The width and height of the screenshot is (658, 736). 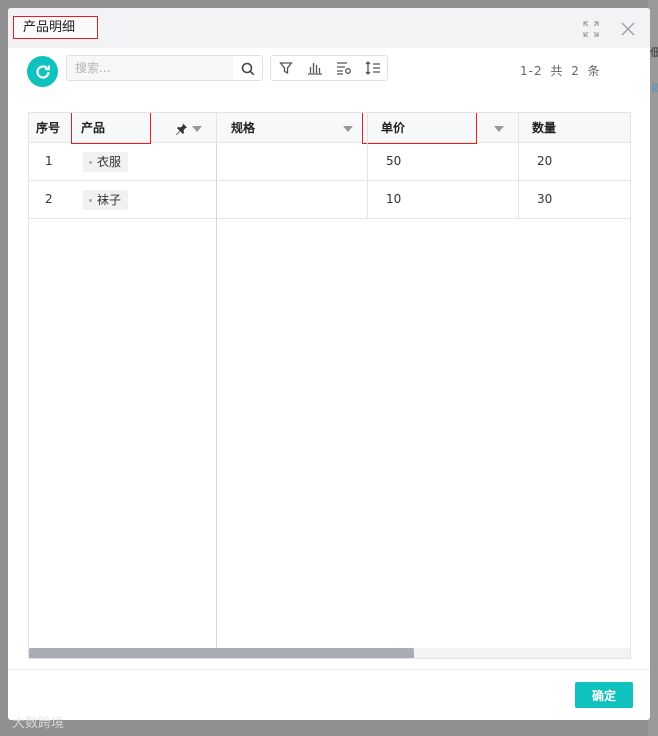 I want to click on close-icon, so click(x=628, y=29).